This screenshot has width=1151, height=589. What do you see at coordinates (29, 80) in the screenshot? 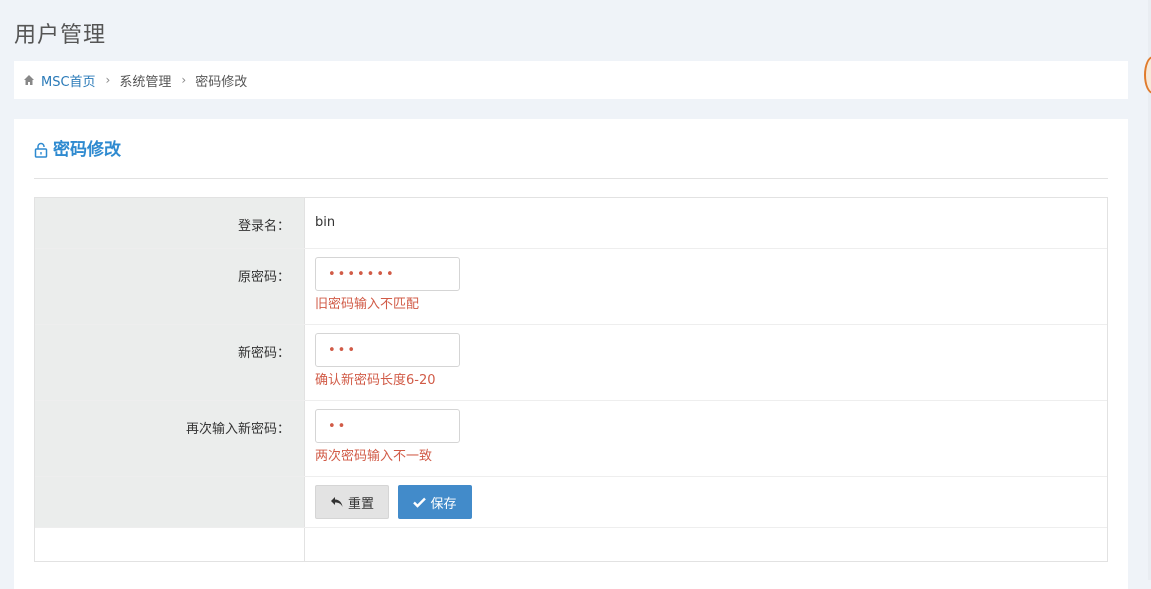
I see `home-icon` at bounding box center [29, 80].